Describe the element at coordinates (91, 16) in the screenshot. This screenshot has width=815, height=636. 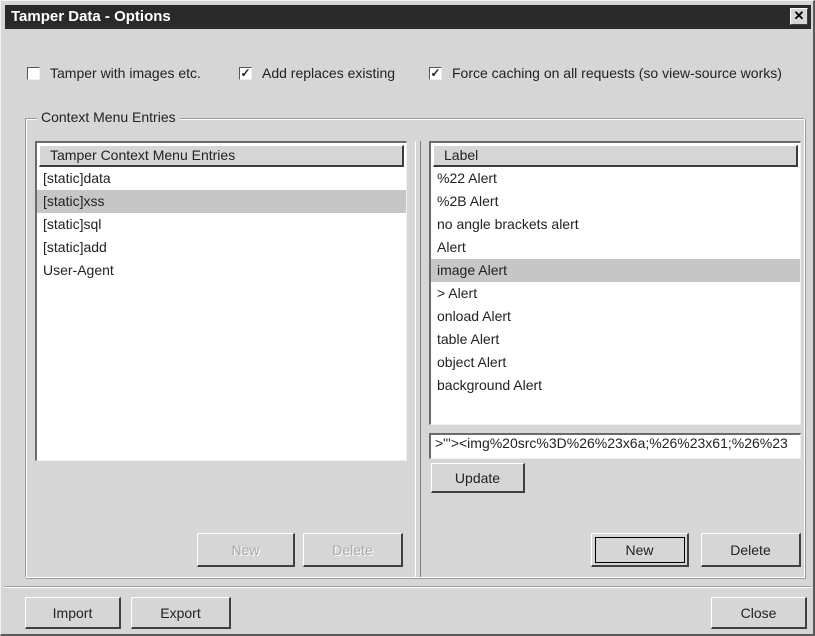
I see `window-title: Tamper Data - Options` at that location.